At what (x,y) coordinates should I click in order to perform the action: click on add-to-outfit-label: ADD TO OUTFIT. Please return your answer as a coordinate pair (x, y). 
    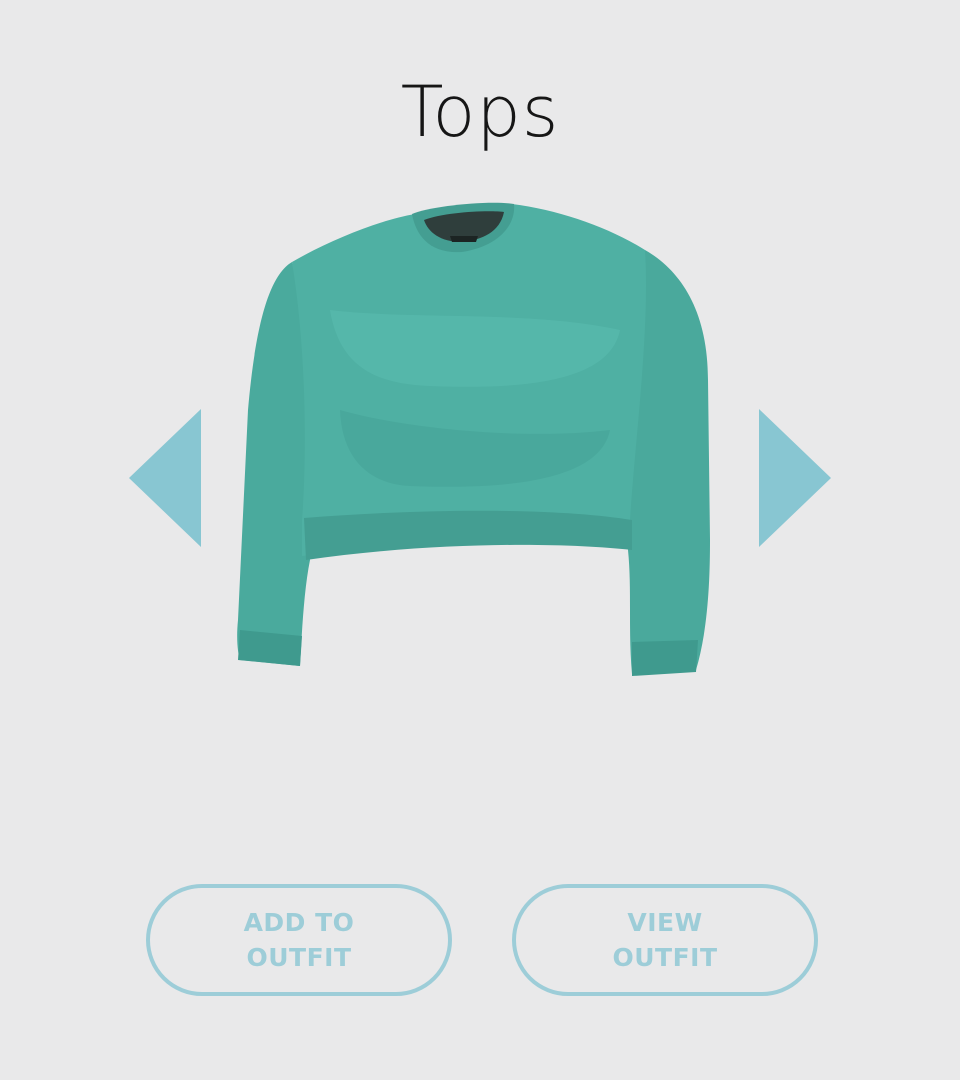
    Looking at the image, I should click on (299, 940).